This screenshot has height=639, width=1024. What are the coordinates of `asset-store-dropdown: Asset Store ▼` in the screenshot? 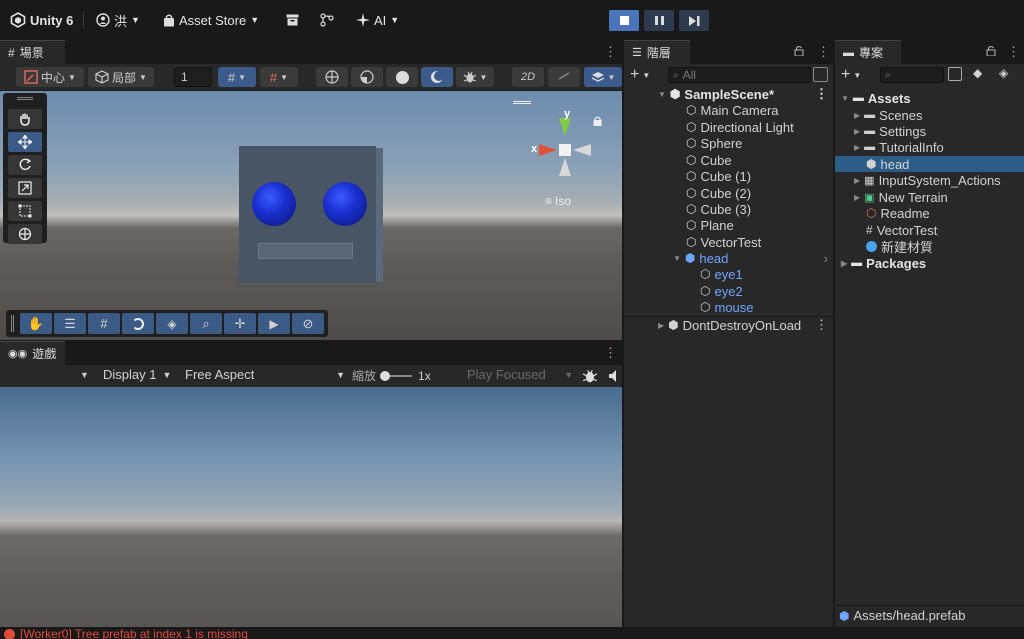 It's located at (211, 20).